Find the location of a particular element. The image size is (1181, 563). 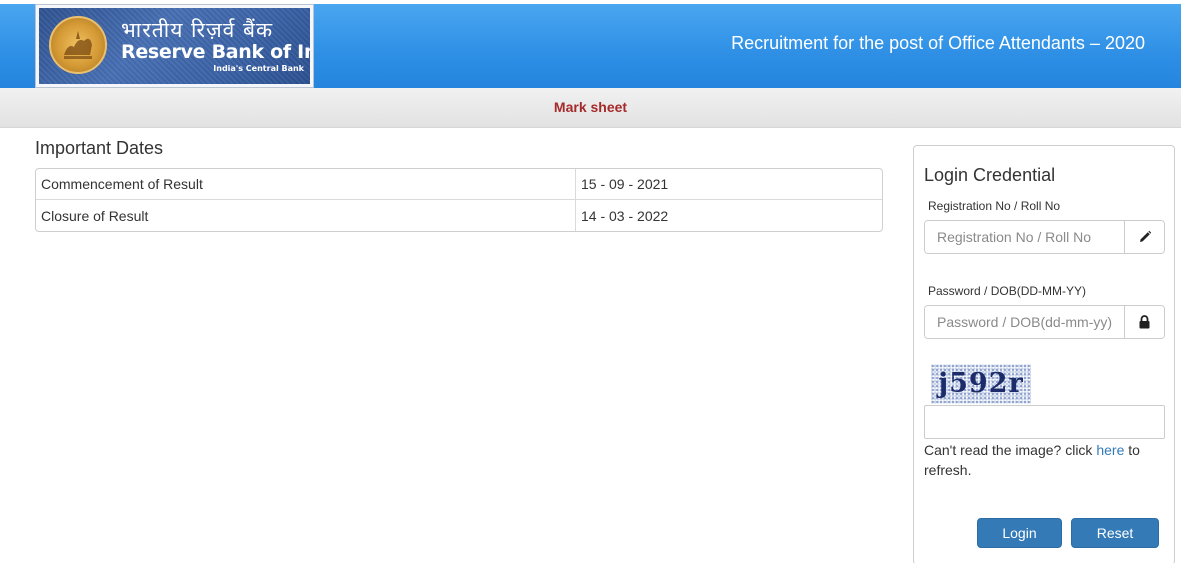

registration-input-group is located at coordinates (1044, 237).